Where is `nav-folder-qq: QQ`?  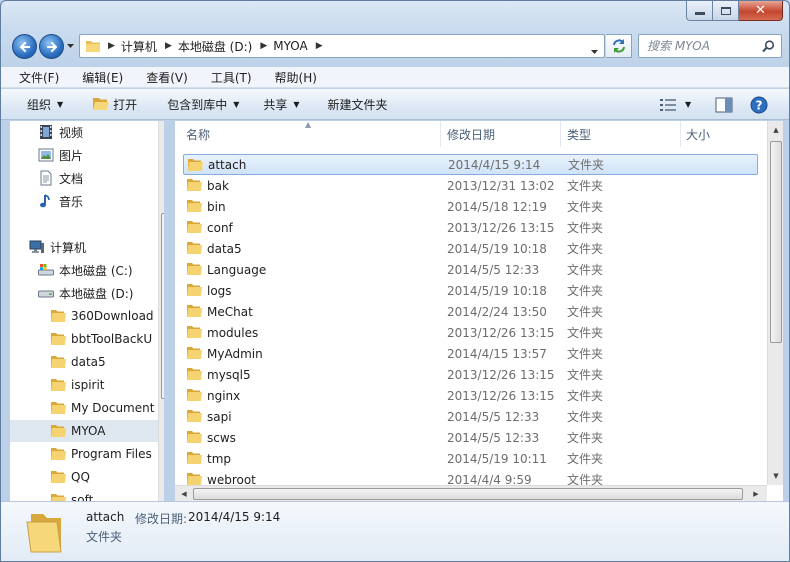
nav-folder-qq: QQ is located at coordinates (70, 477).